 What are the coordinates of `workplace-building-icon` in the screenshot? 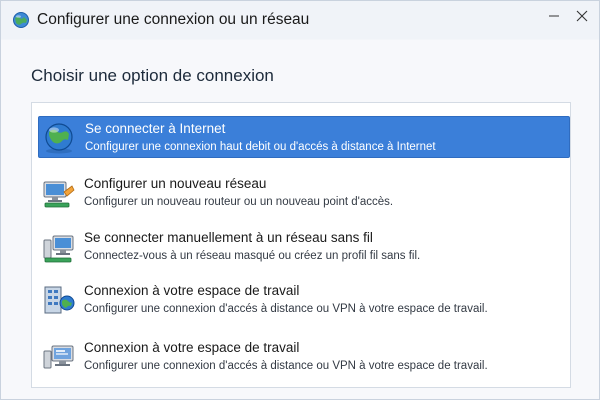 It's located at (58, 300).